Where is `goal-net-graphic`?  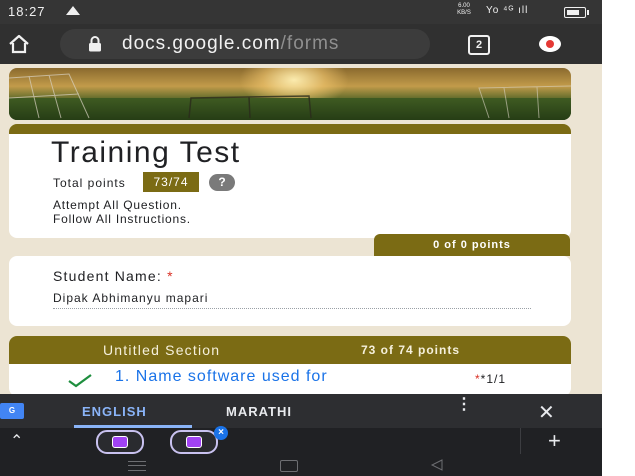 goal-net-graphic is located at coordinates (290, 96).